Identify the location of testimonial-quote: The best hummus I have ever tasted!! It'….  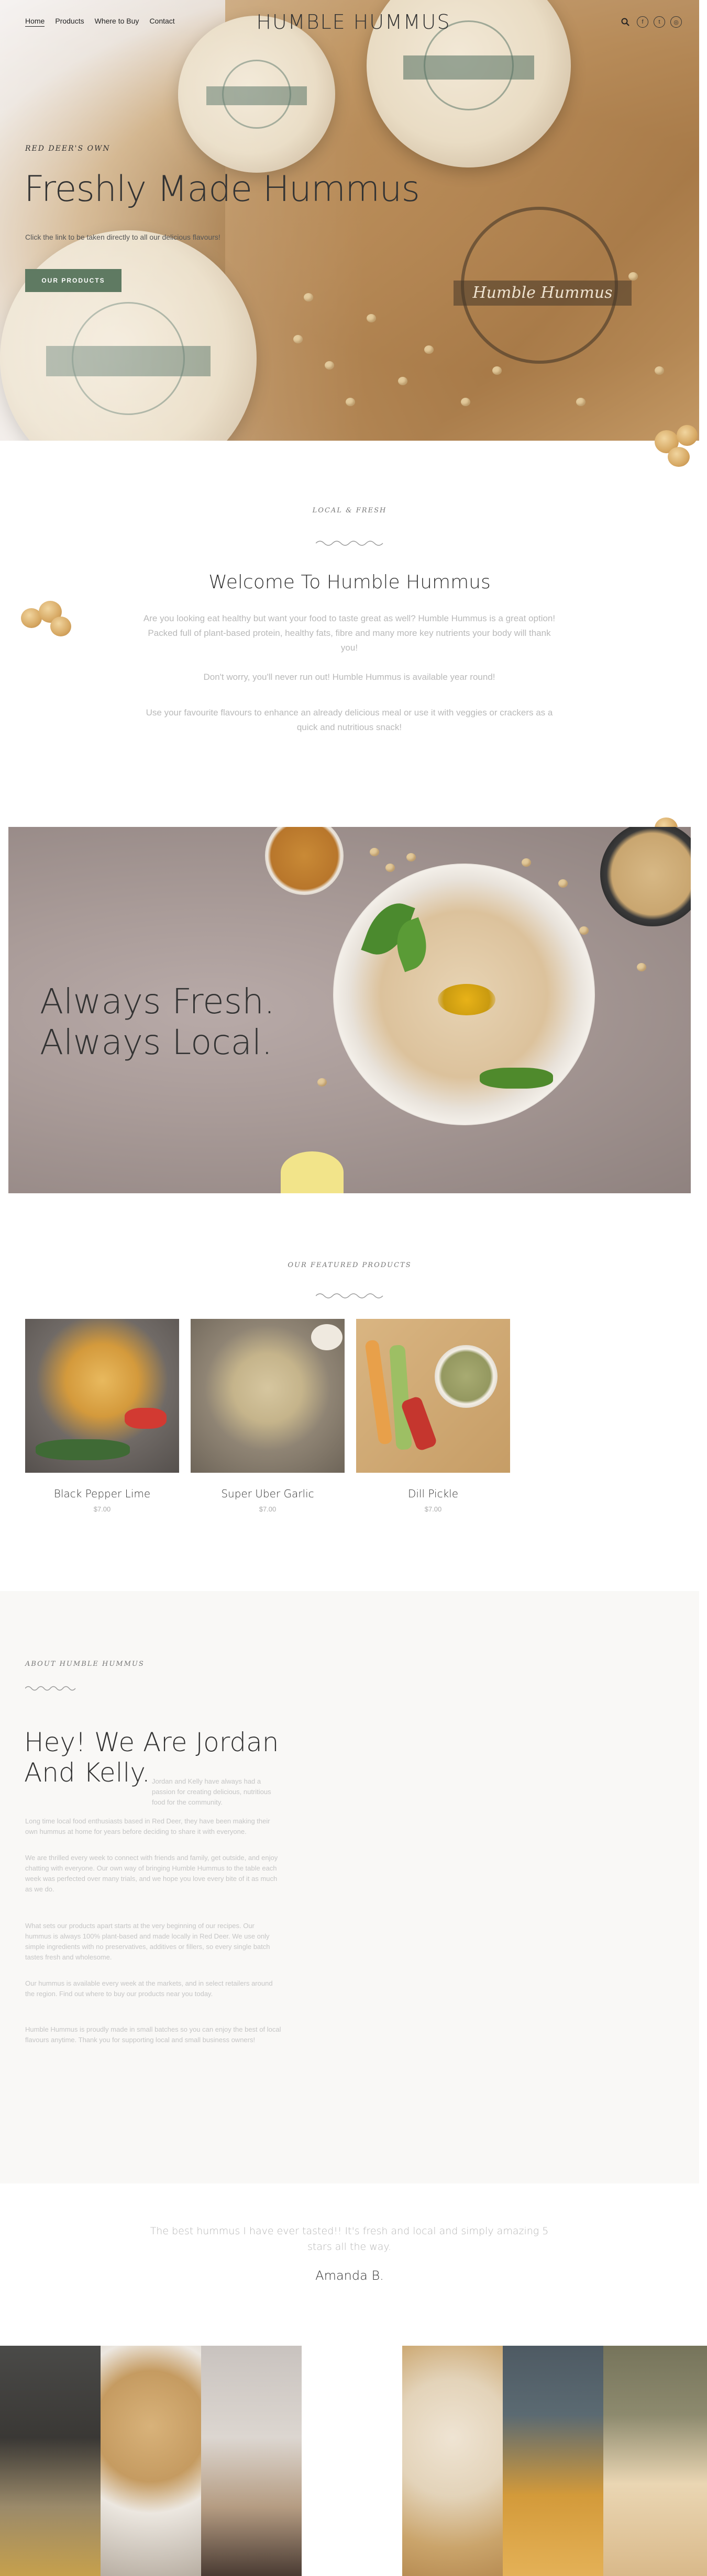
(349, 2239).